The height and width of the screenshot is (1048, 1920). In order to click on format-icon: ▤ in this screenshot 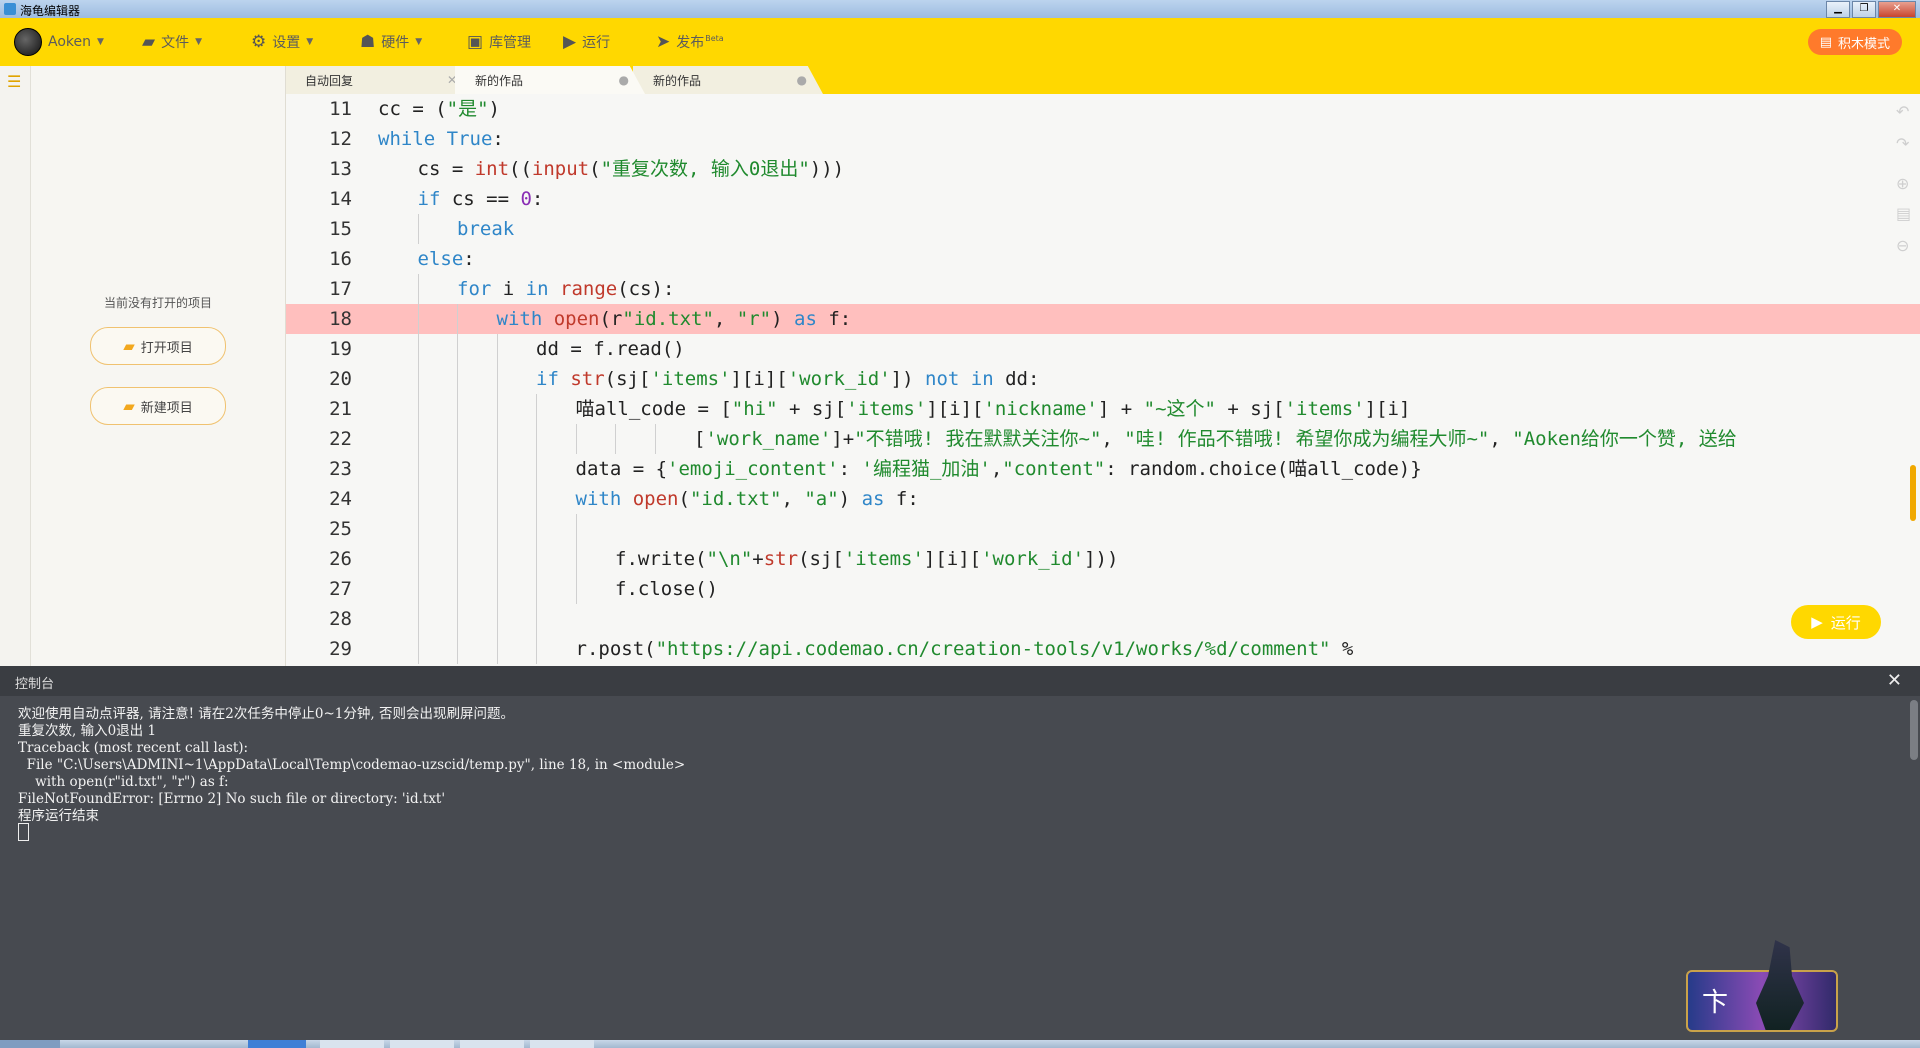, I will do `click(1903, 213)`.